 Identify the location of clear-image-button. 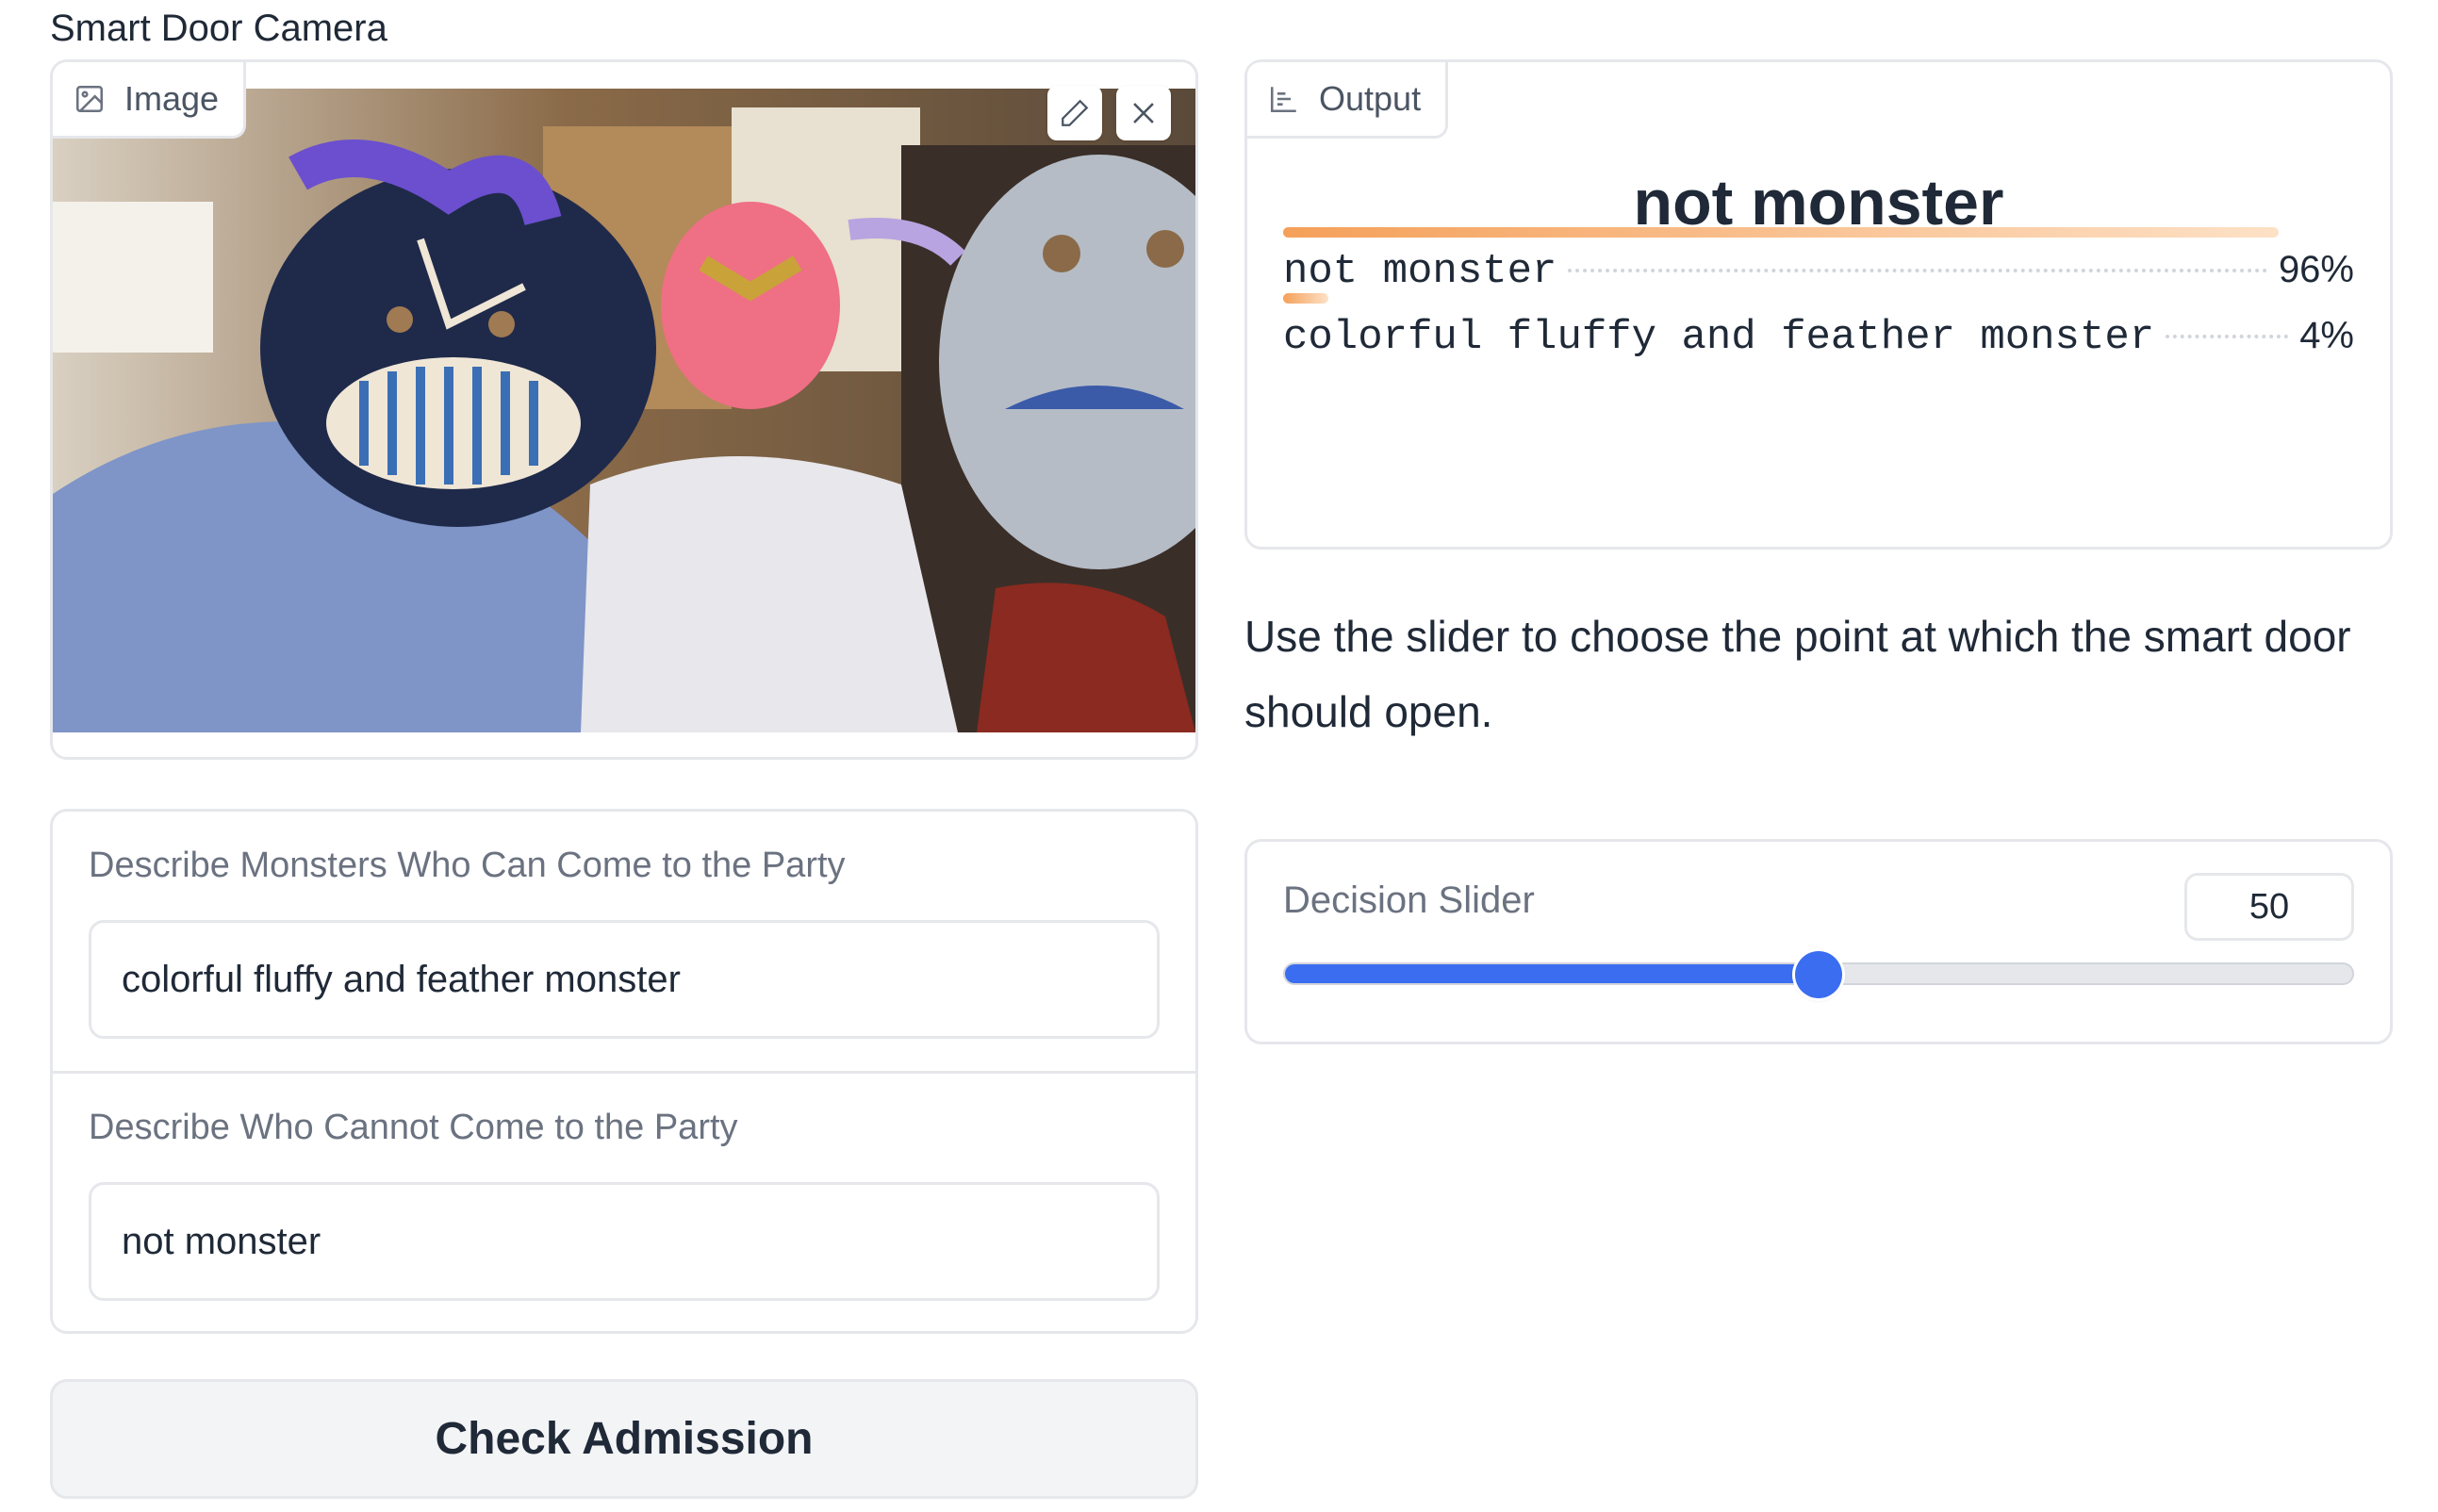
(1143, 113).